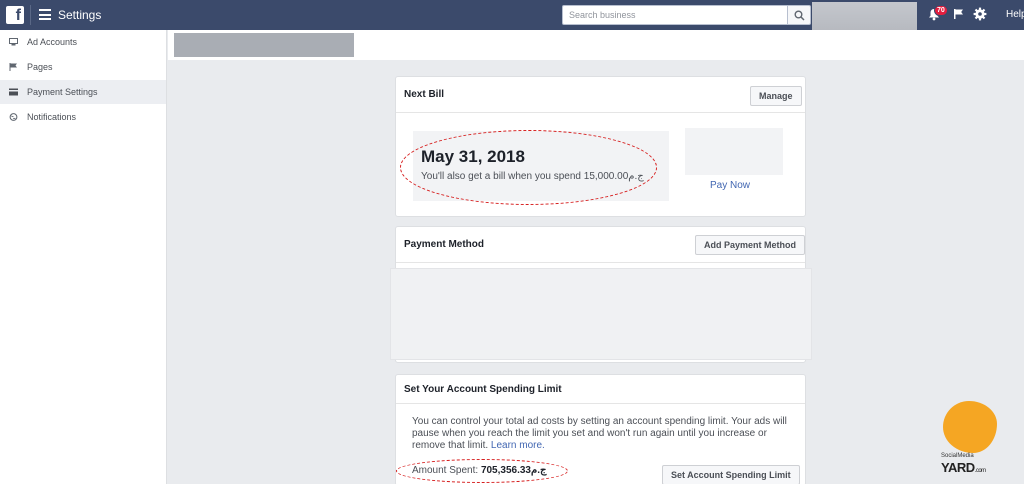 Image resolution: width=1024 pixels, height=484 pixels. Describe the element at coordinates (730, 185) in the screenshot. I see `pay-now-link: Pay Now` at that location.